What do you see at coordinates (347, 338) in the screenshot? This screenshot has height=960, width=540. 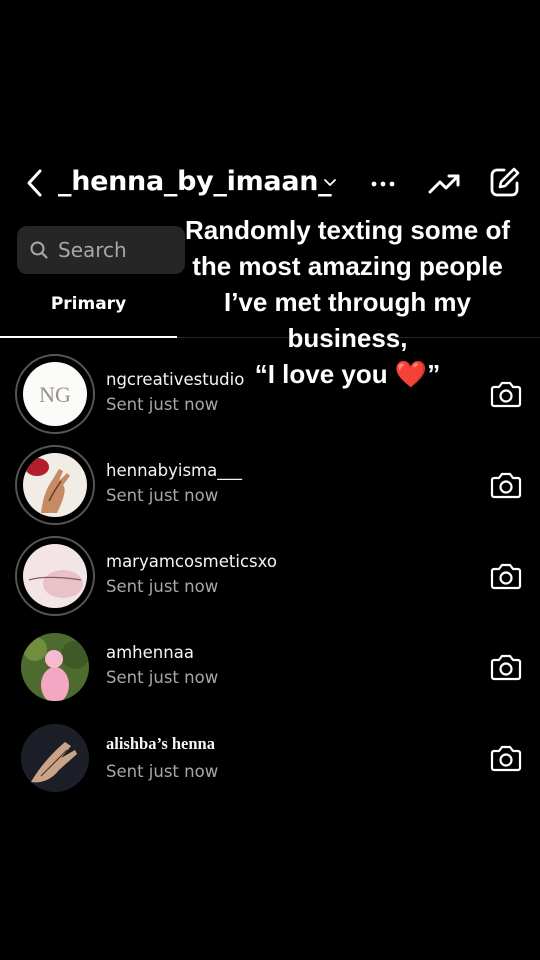 I see `caption-line: business,` at bounding box center [347, 338].